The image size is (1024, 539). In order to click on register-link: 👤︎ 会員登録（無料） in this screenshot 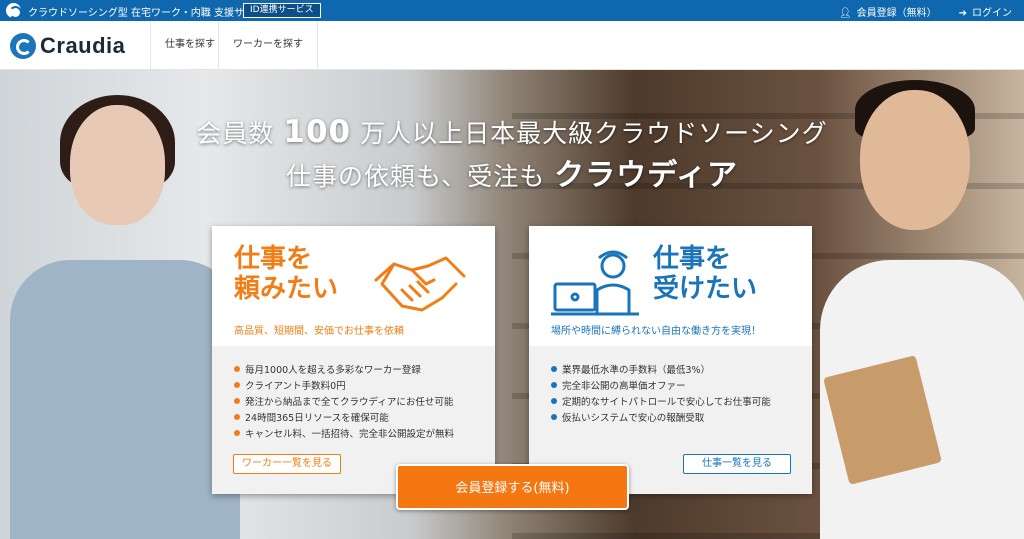, I will do `click(888, 11)`.